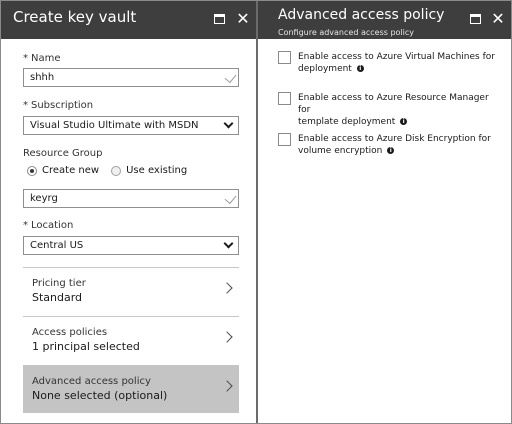 This screenshot has height=424, width=512. I want to click on subscription-label: * Subscription, so click(58, 105).